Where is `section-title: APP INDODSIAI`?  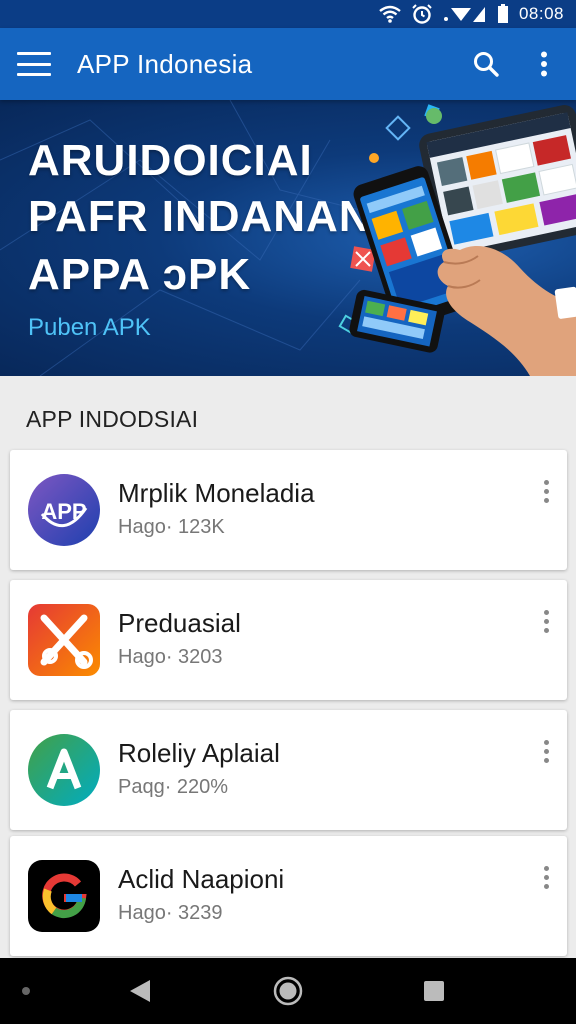 section-title: APP INDODSIAI is located at coordinates (112, 419).